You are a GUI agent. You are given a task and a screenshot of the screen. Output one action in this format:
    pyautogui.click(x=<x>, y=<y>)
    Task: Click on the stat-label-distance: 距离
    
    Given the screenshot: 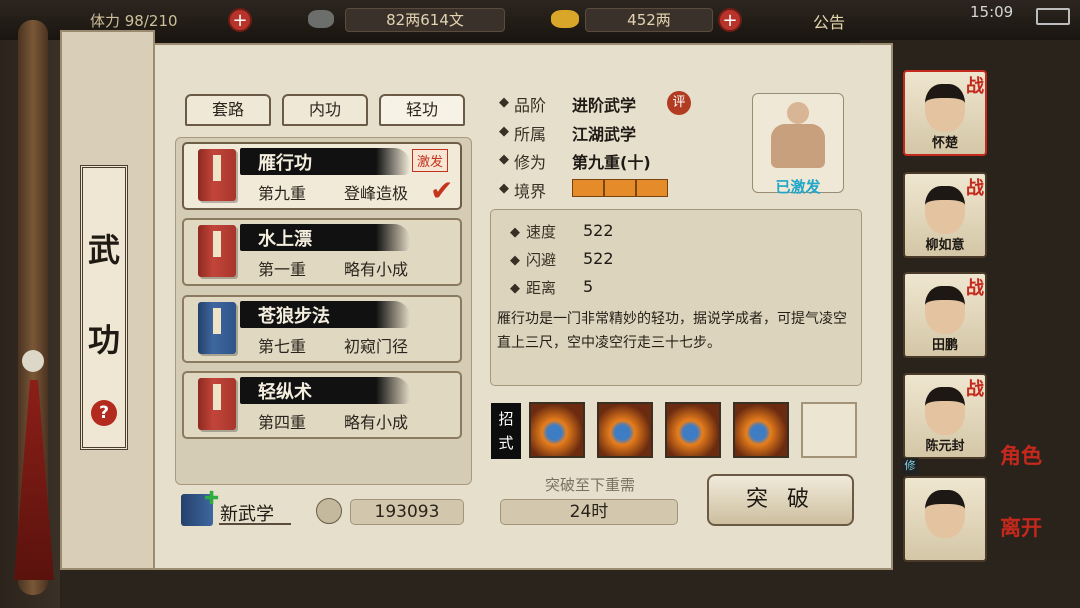 What is the action you would take?
    pyautogui.click(x=541, y=288)
    